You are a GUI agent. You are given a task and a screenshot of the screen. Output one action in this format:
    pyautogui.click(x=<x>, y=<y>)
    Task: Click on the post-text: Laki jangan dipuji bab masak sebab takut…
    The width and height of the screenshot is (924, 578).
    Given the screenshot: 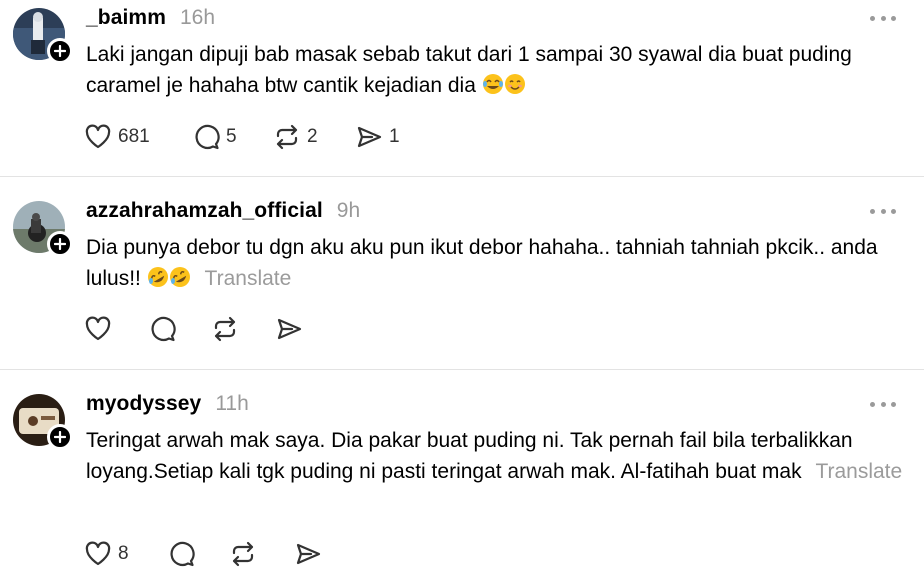 What is the action you would take?
    pyautogui.click(x=496, y=70)
    